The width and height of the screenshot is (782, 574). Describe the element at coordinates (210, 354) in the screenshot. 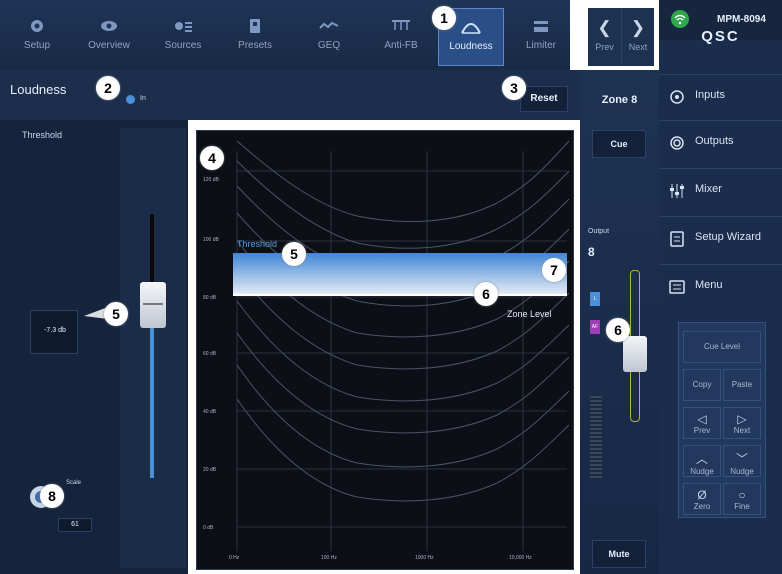

I see `y-tick: 60 dB` at that location.